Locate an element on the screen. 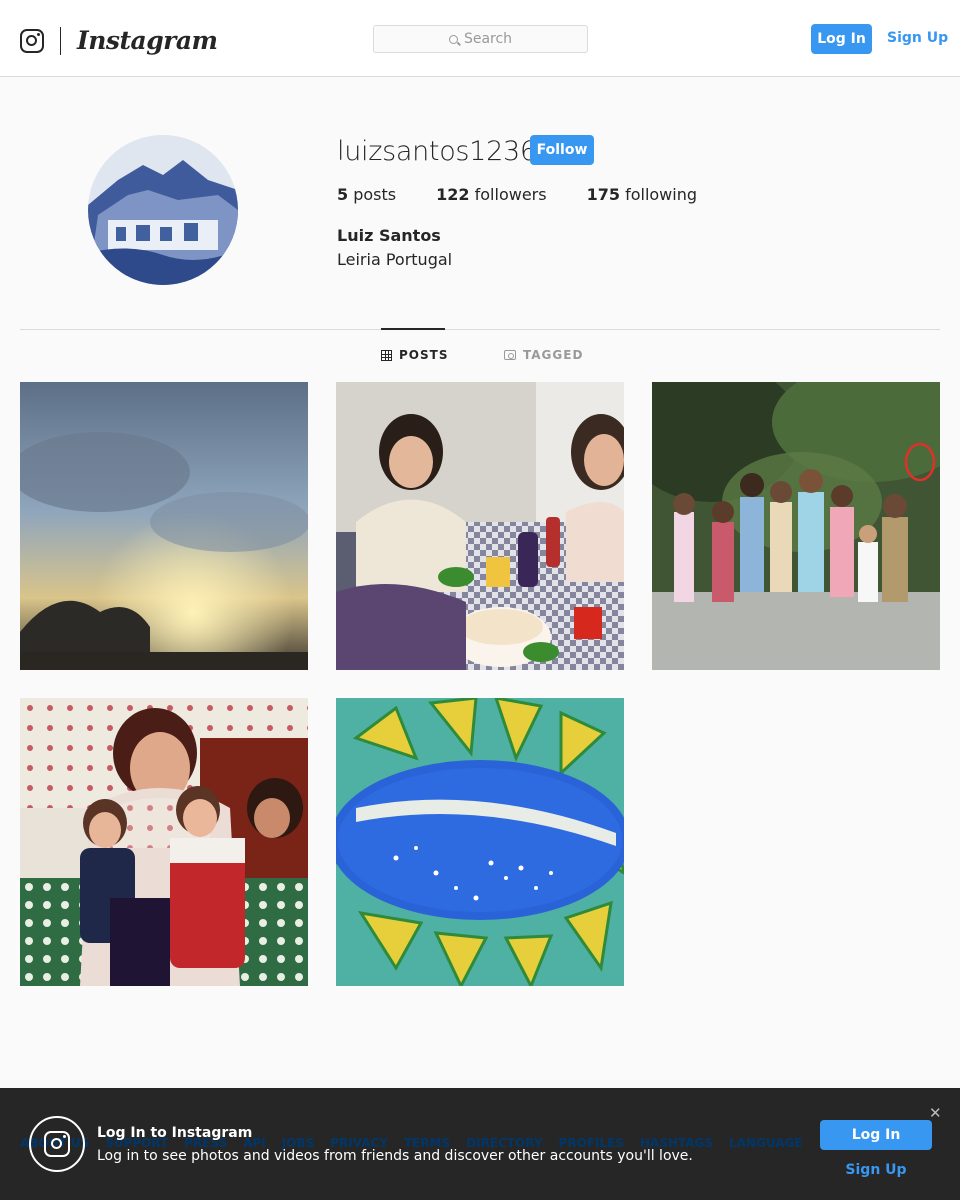 The width and height of the screenshot is (960, 1200). brand-divider is located at coordinates (60, 40).